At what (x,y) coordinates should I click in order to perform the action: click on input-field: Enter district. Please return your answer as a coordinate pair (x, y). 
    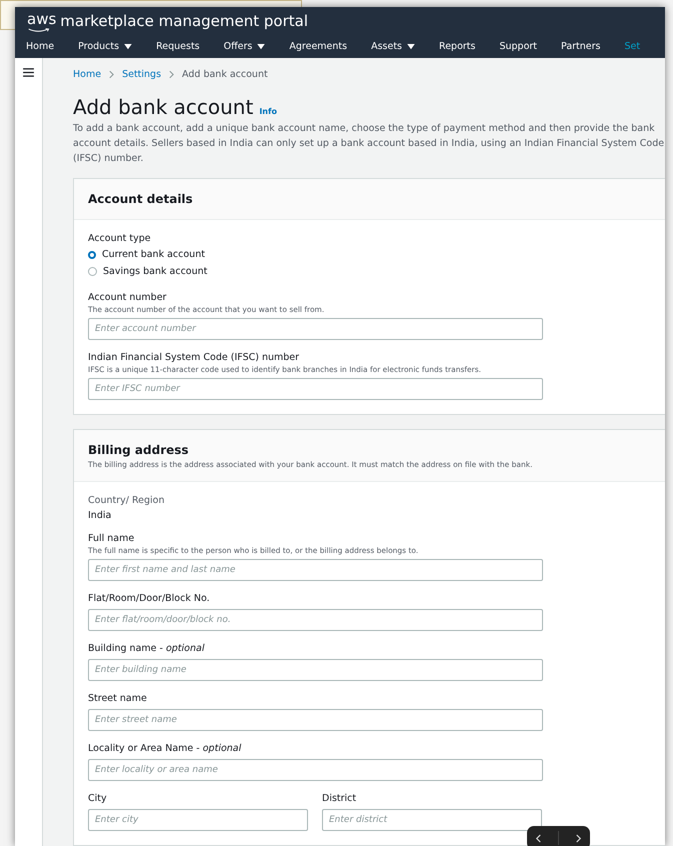
    Looking at the image, I should click on (432, 820).